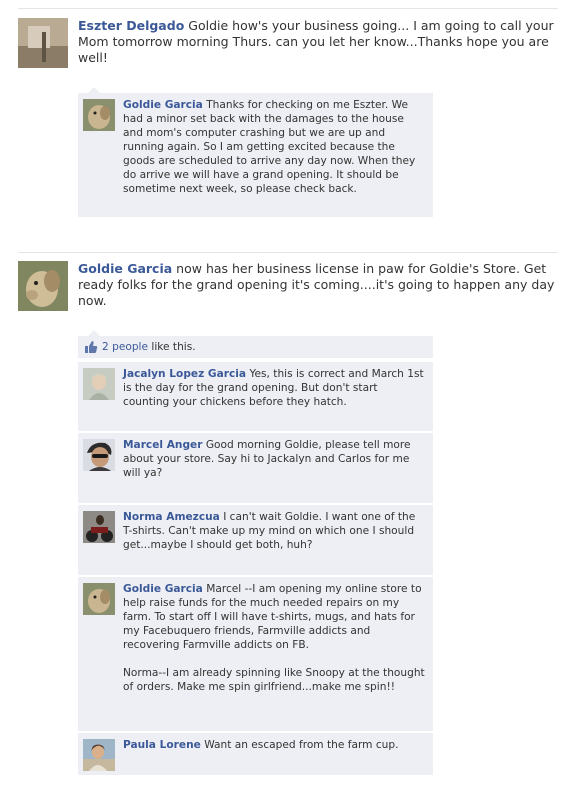 Image resolution: width=576 pixels, height=792 pixels. Describe the element at coordinates (288, 252) in the screenshot. I see `post-divider` at that location.